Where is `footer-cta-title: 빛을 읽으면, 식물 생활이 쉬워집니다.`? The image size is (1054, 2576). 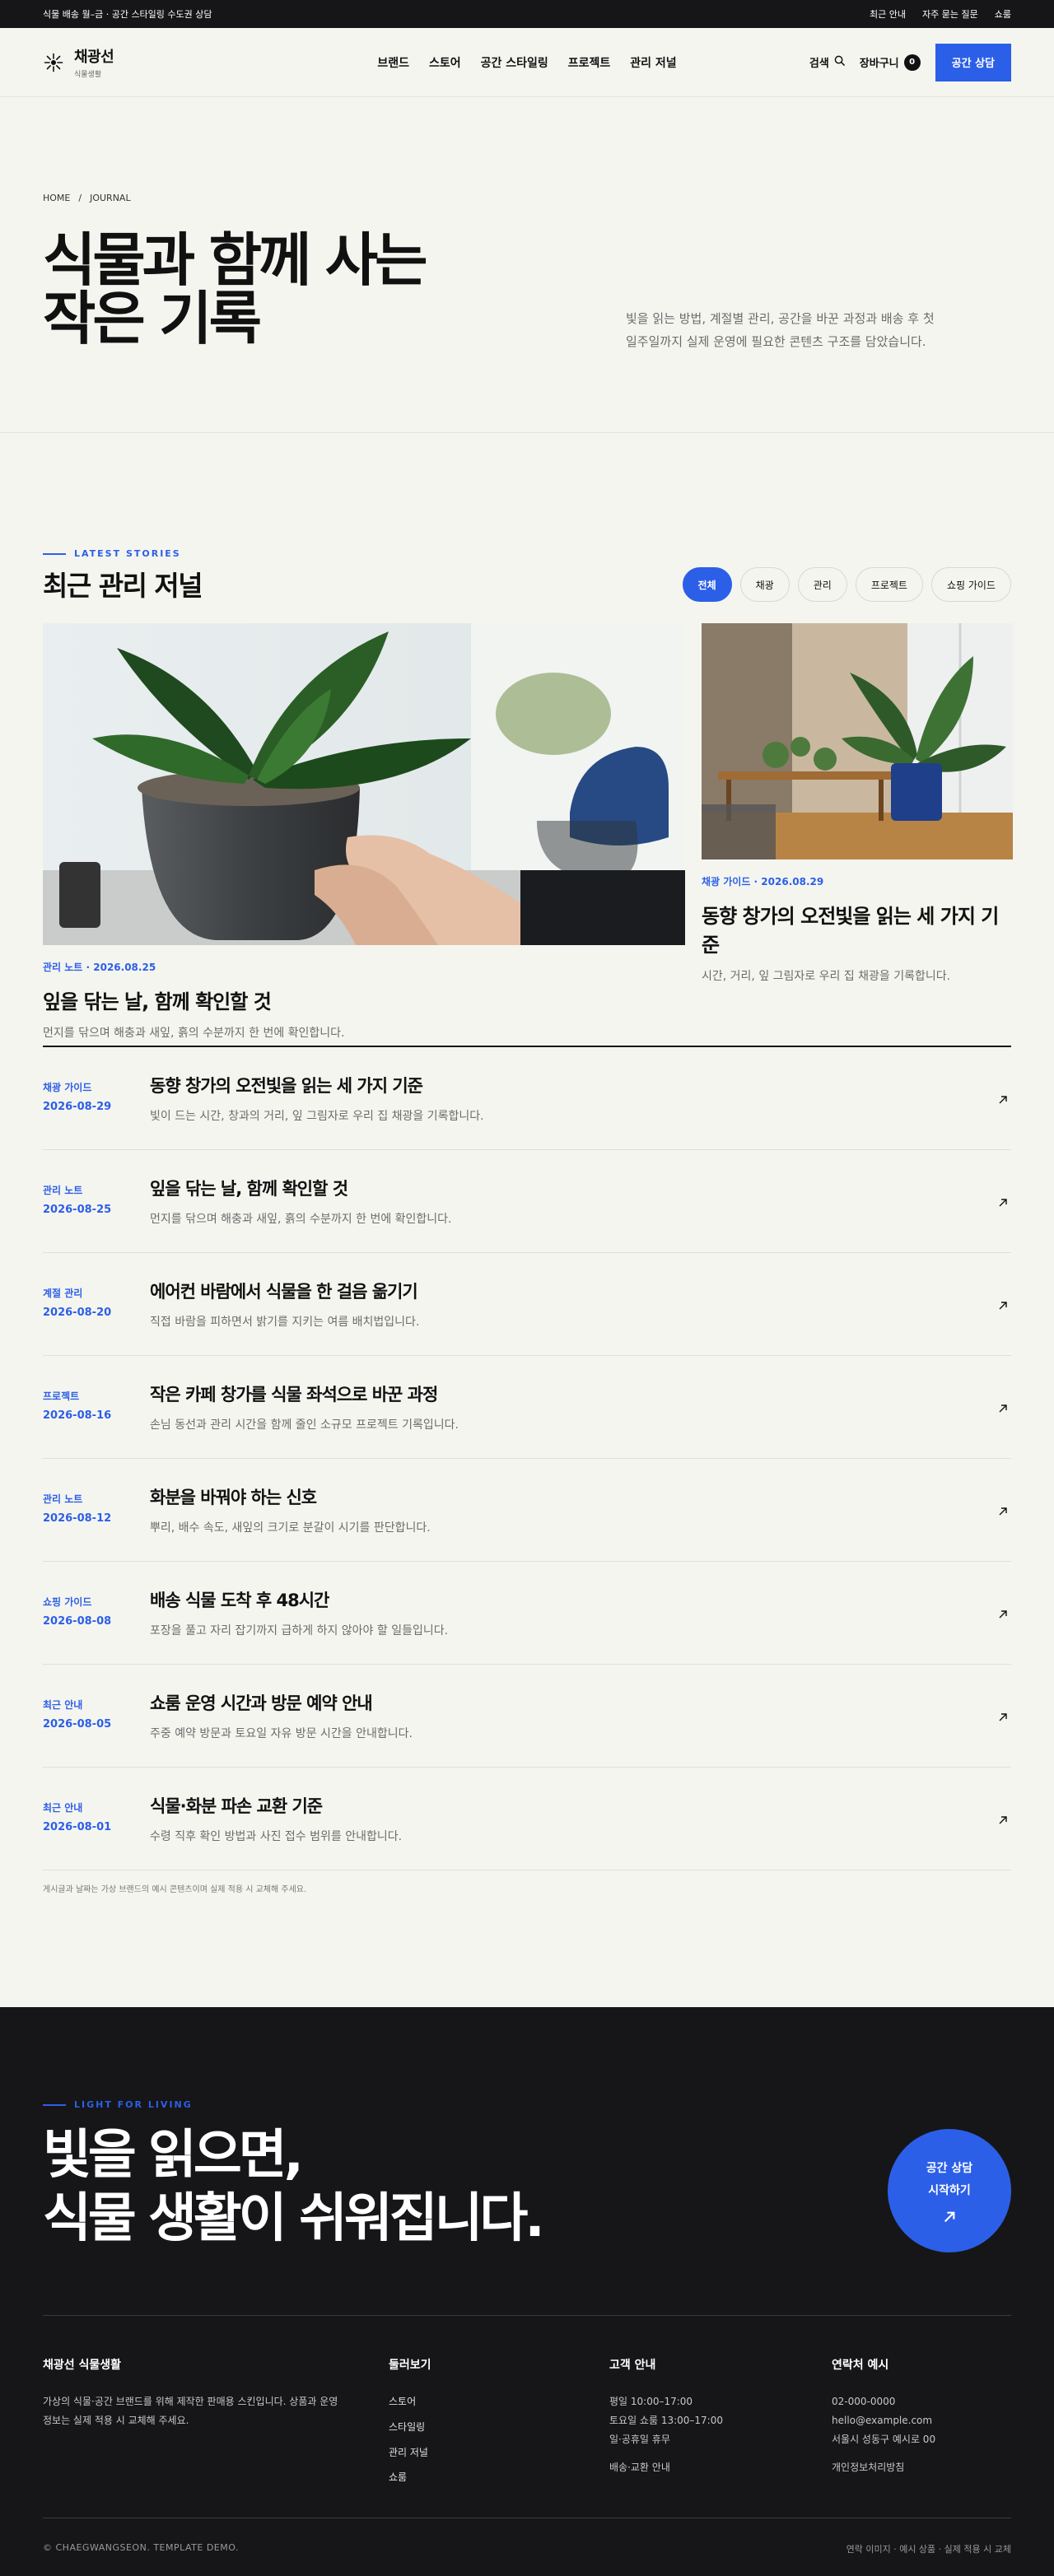 footer-cta-title: 빛을 읽으면, 식물 생활이 쉬워집니다. is located at coordinates (294, 2187).